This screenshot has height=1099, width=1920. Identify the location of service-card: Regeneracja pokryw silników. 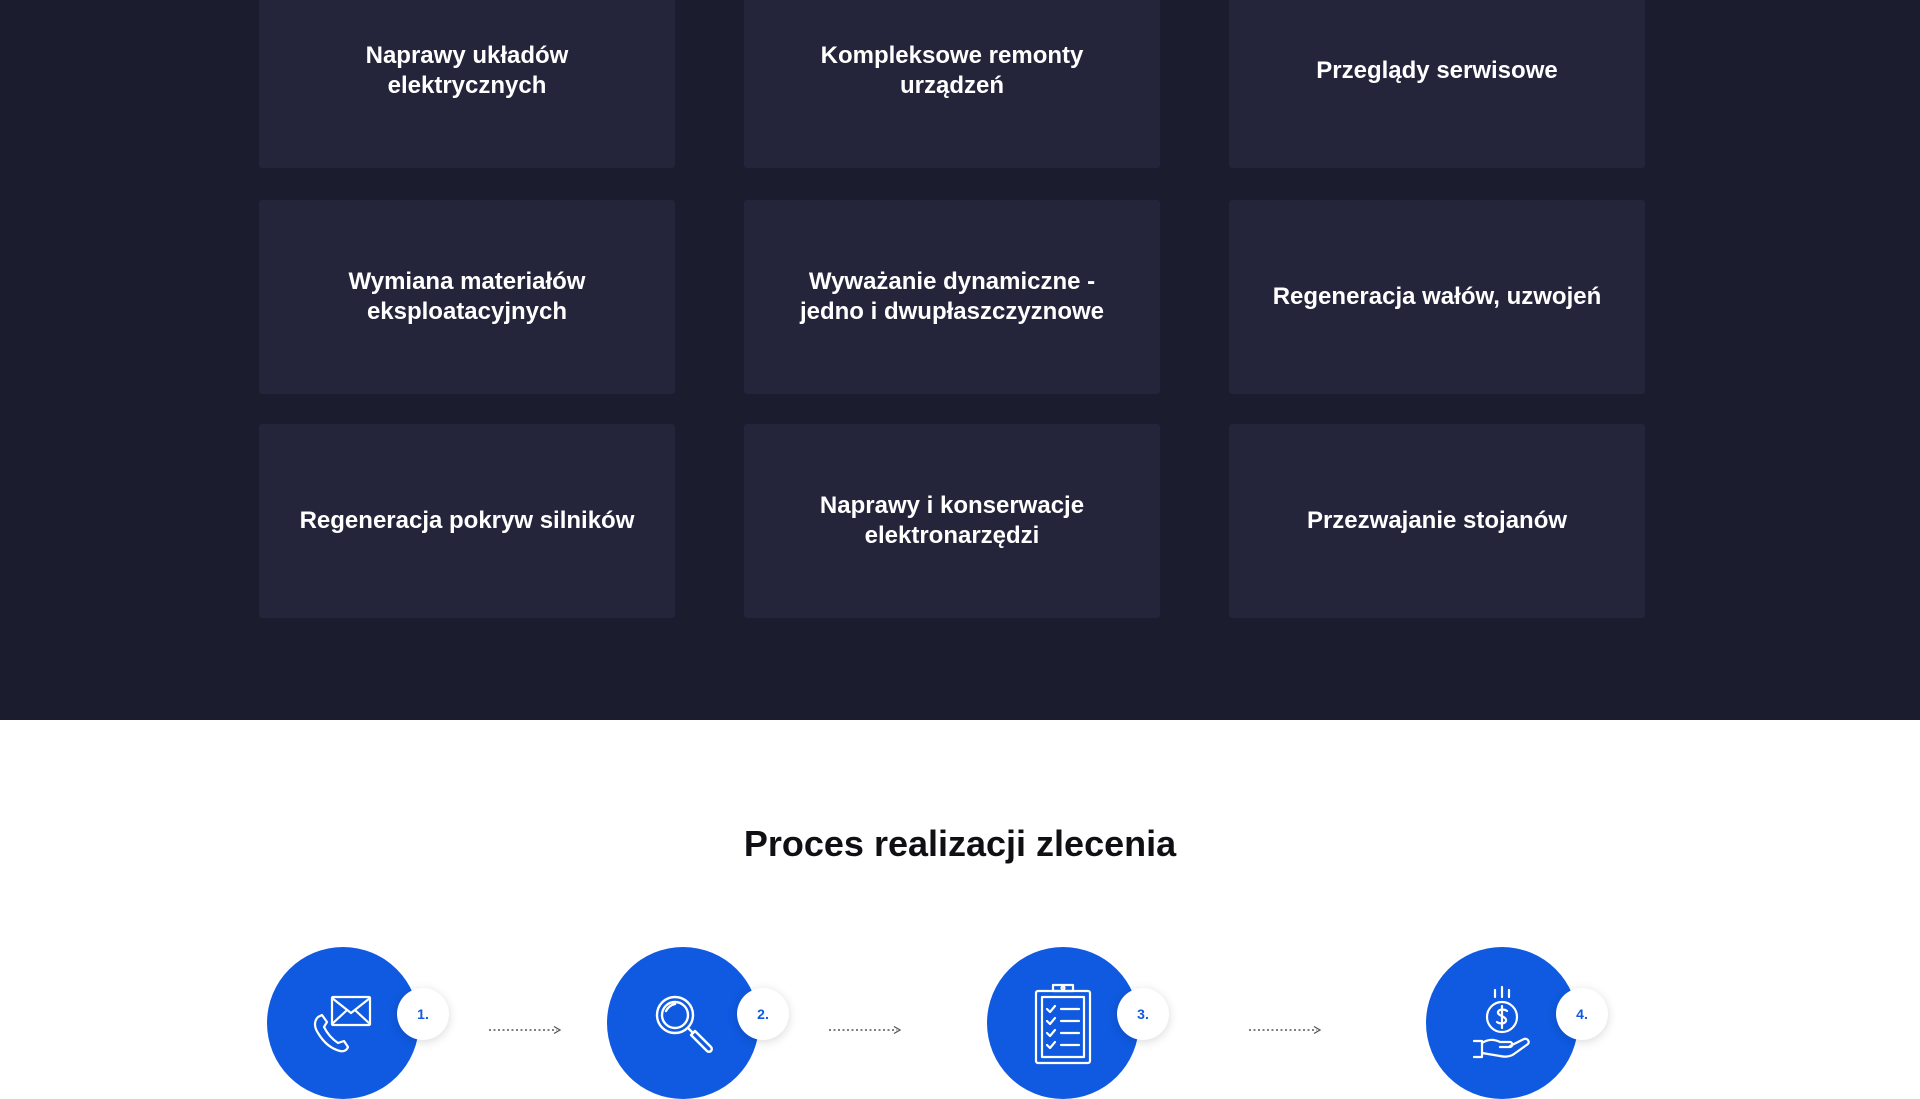
(467, 521).